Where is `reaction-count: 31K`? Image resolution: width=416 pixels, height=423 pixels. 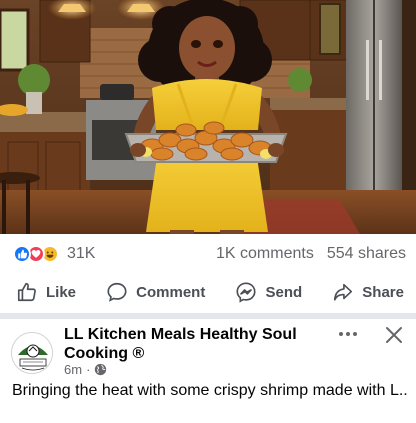 reaction-count: 31K is located at coordinates (81, 253).